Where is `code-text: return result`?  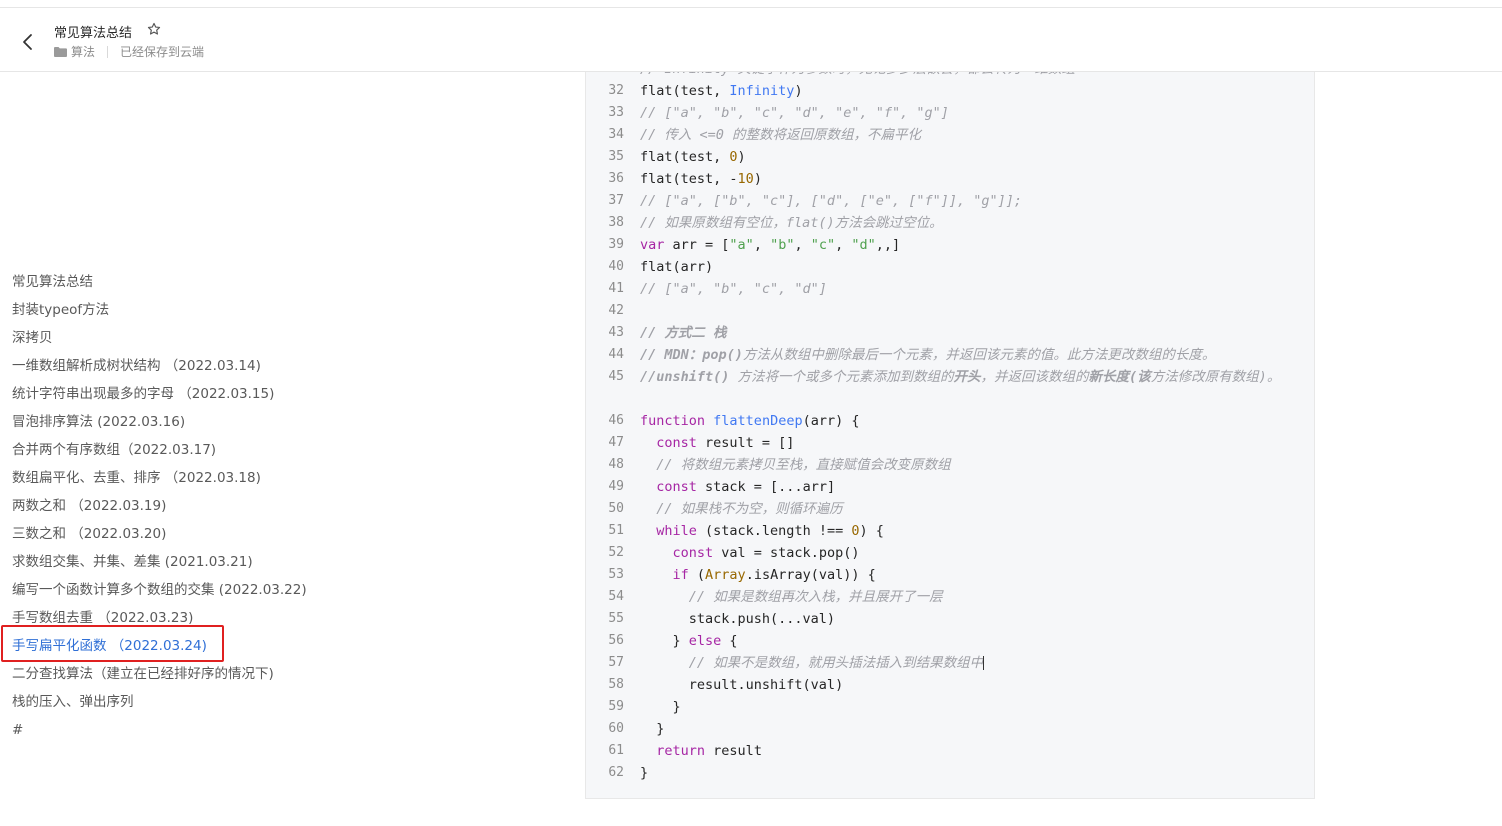 code-text: return result is located at coordinates (709, 751).